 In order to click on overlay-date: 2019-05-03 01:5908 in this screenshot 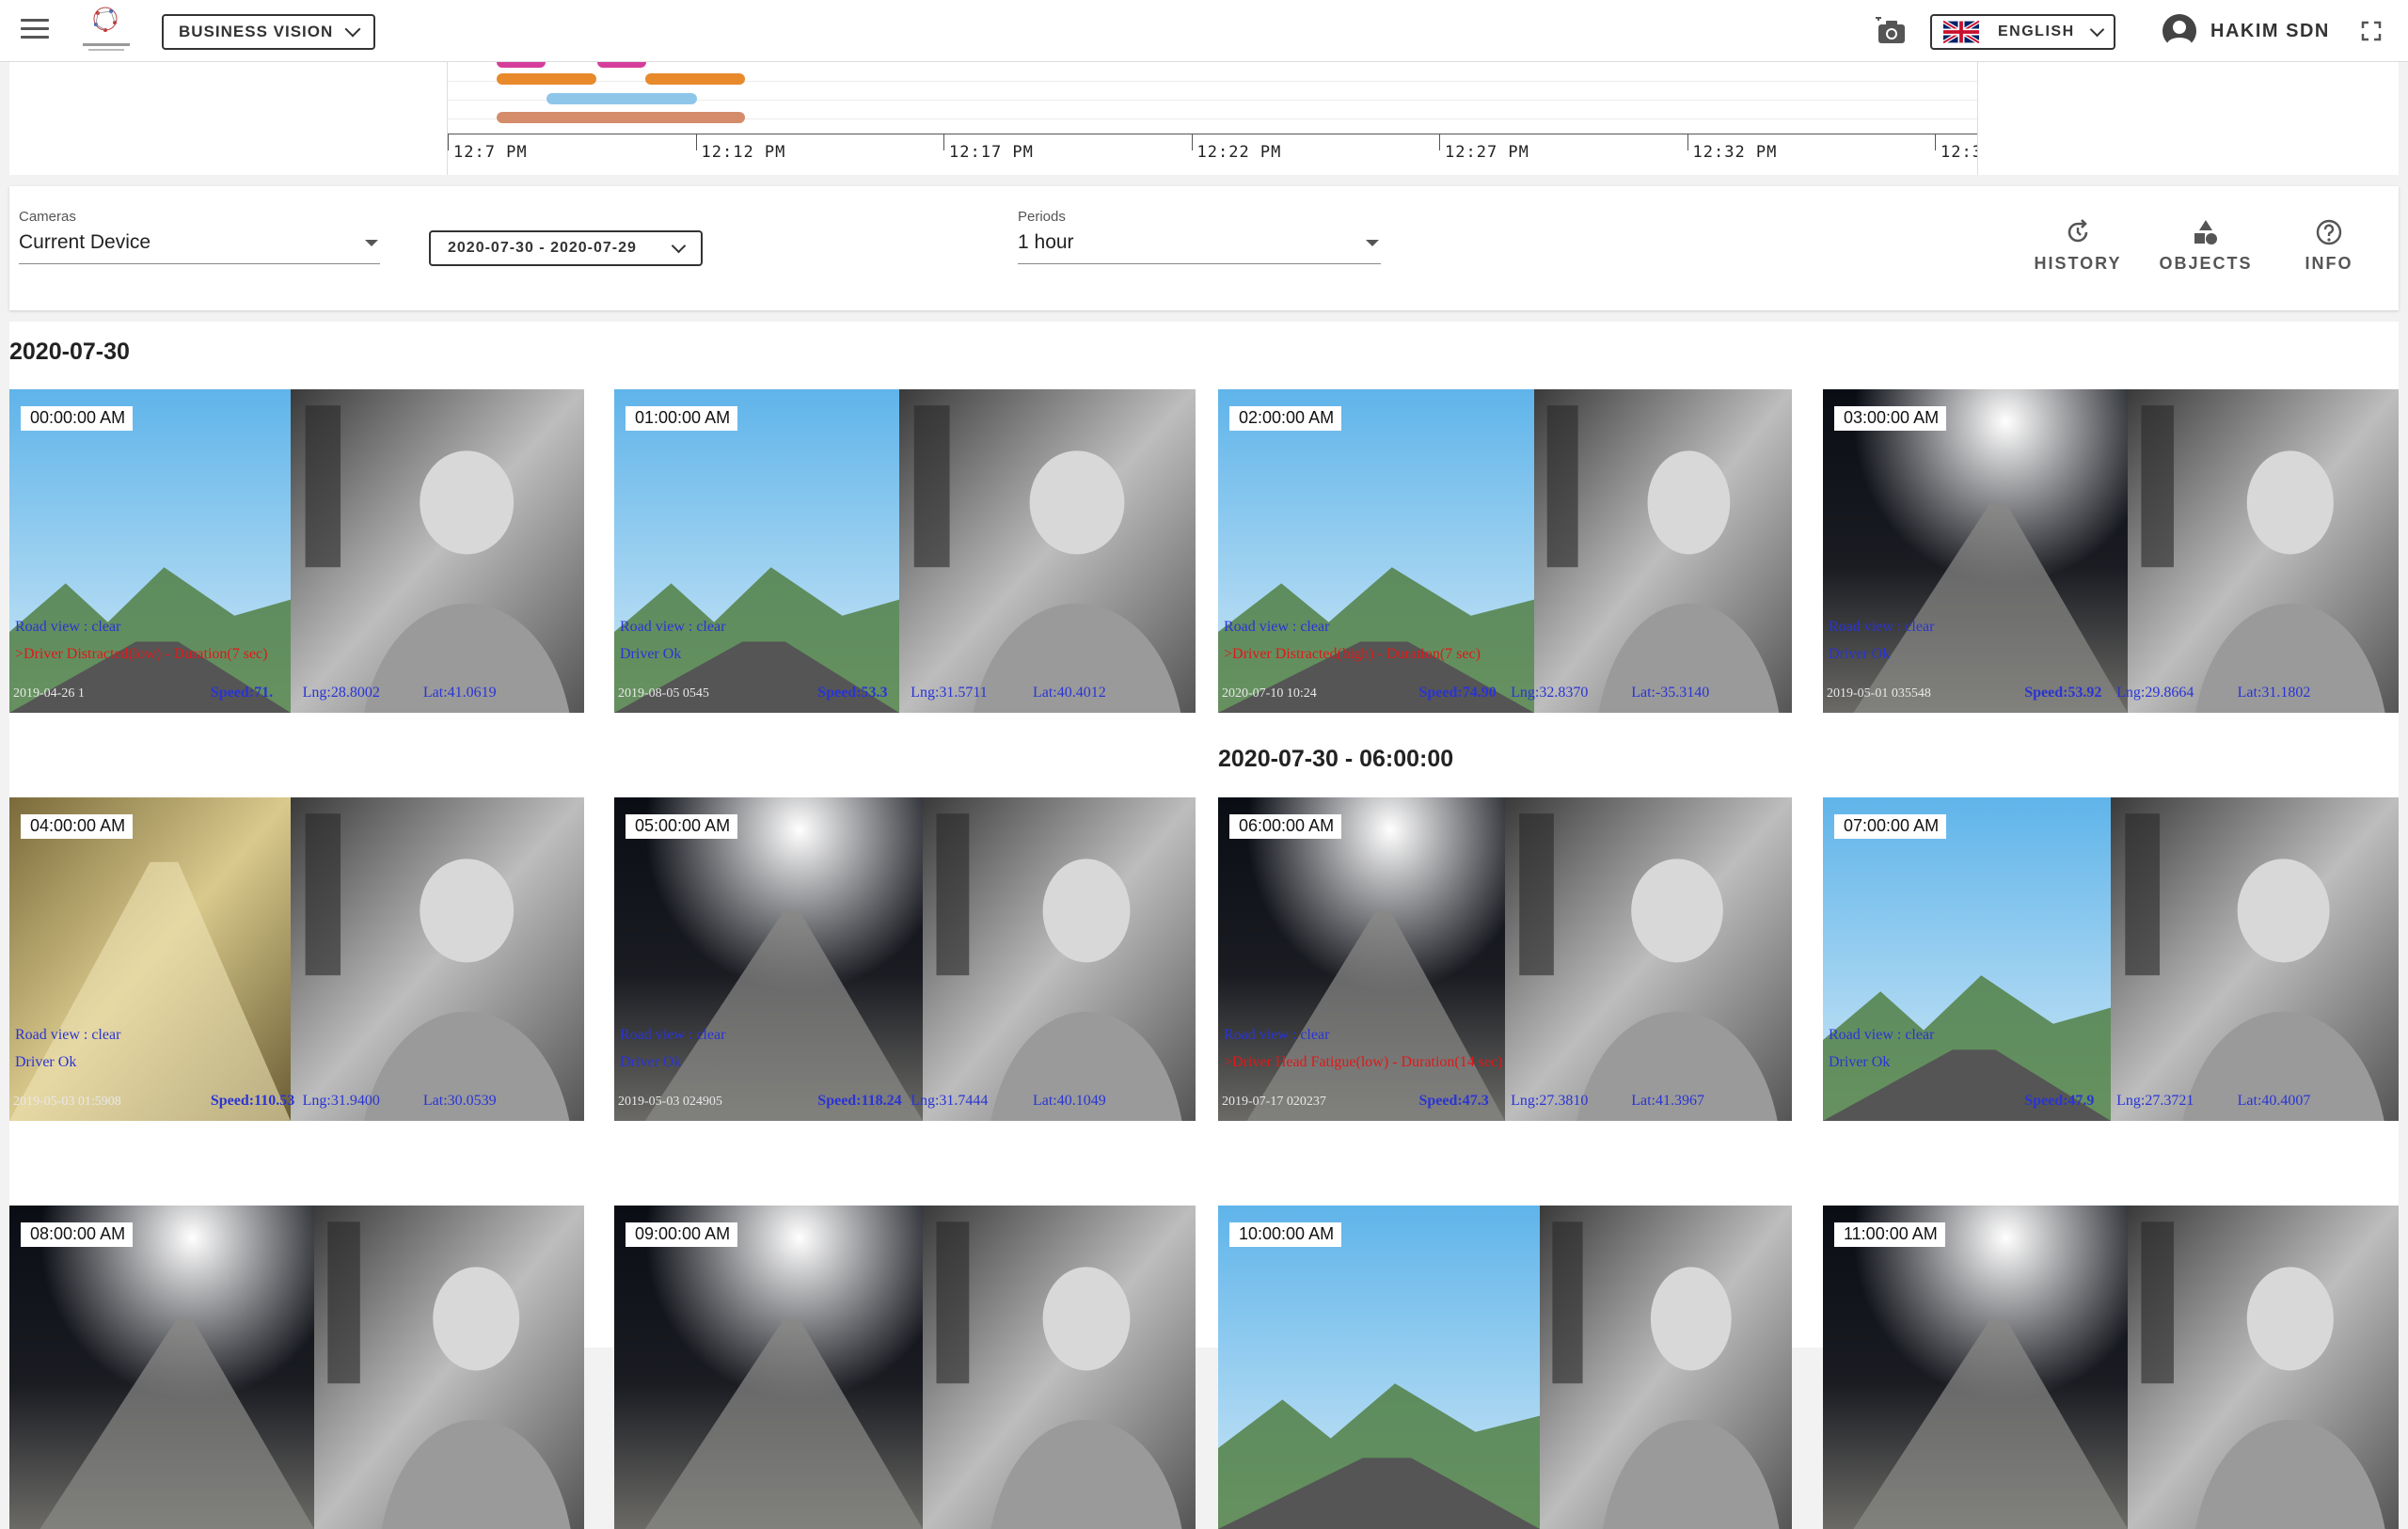, I will do `click(67, 1102)`.